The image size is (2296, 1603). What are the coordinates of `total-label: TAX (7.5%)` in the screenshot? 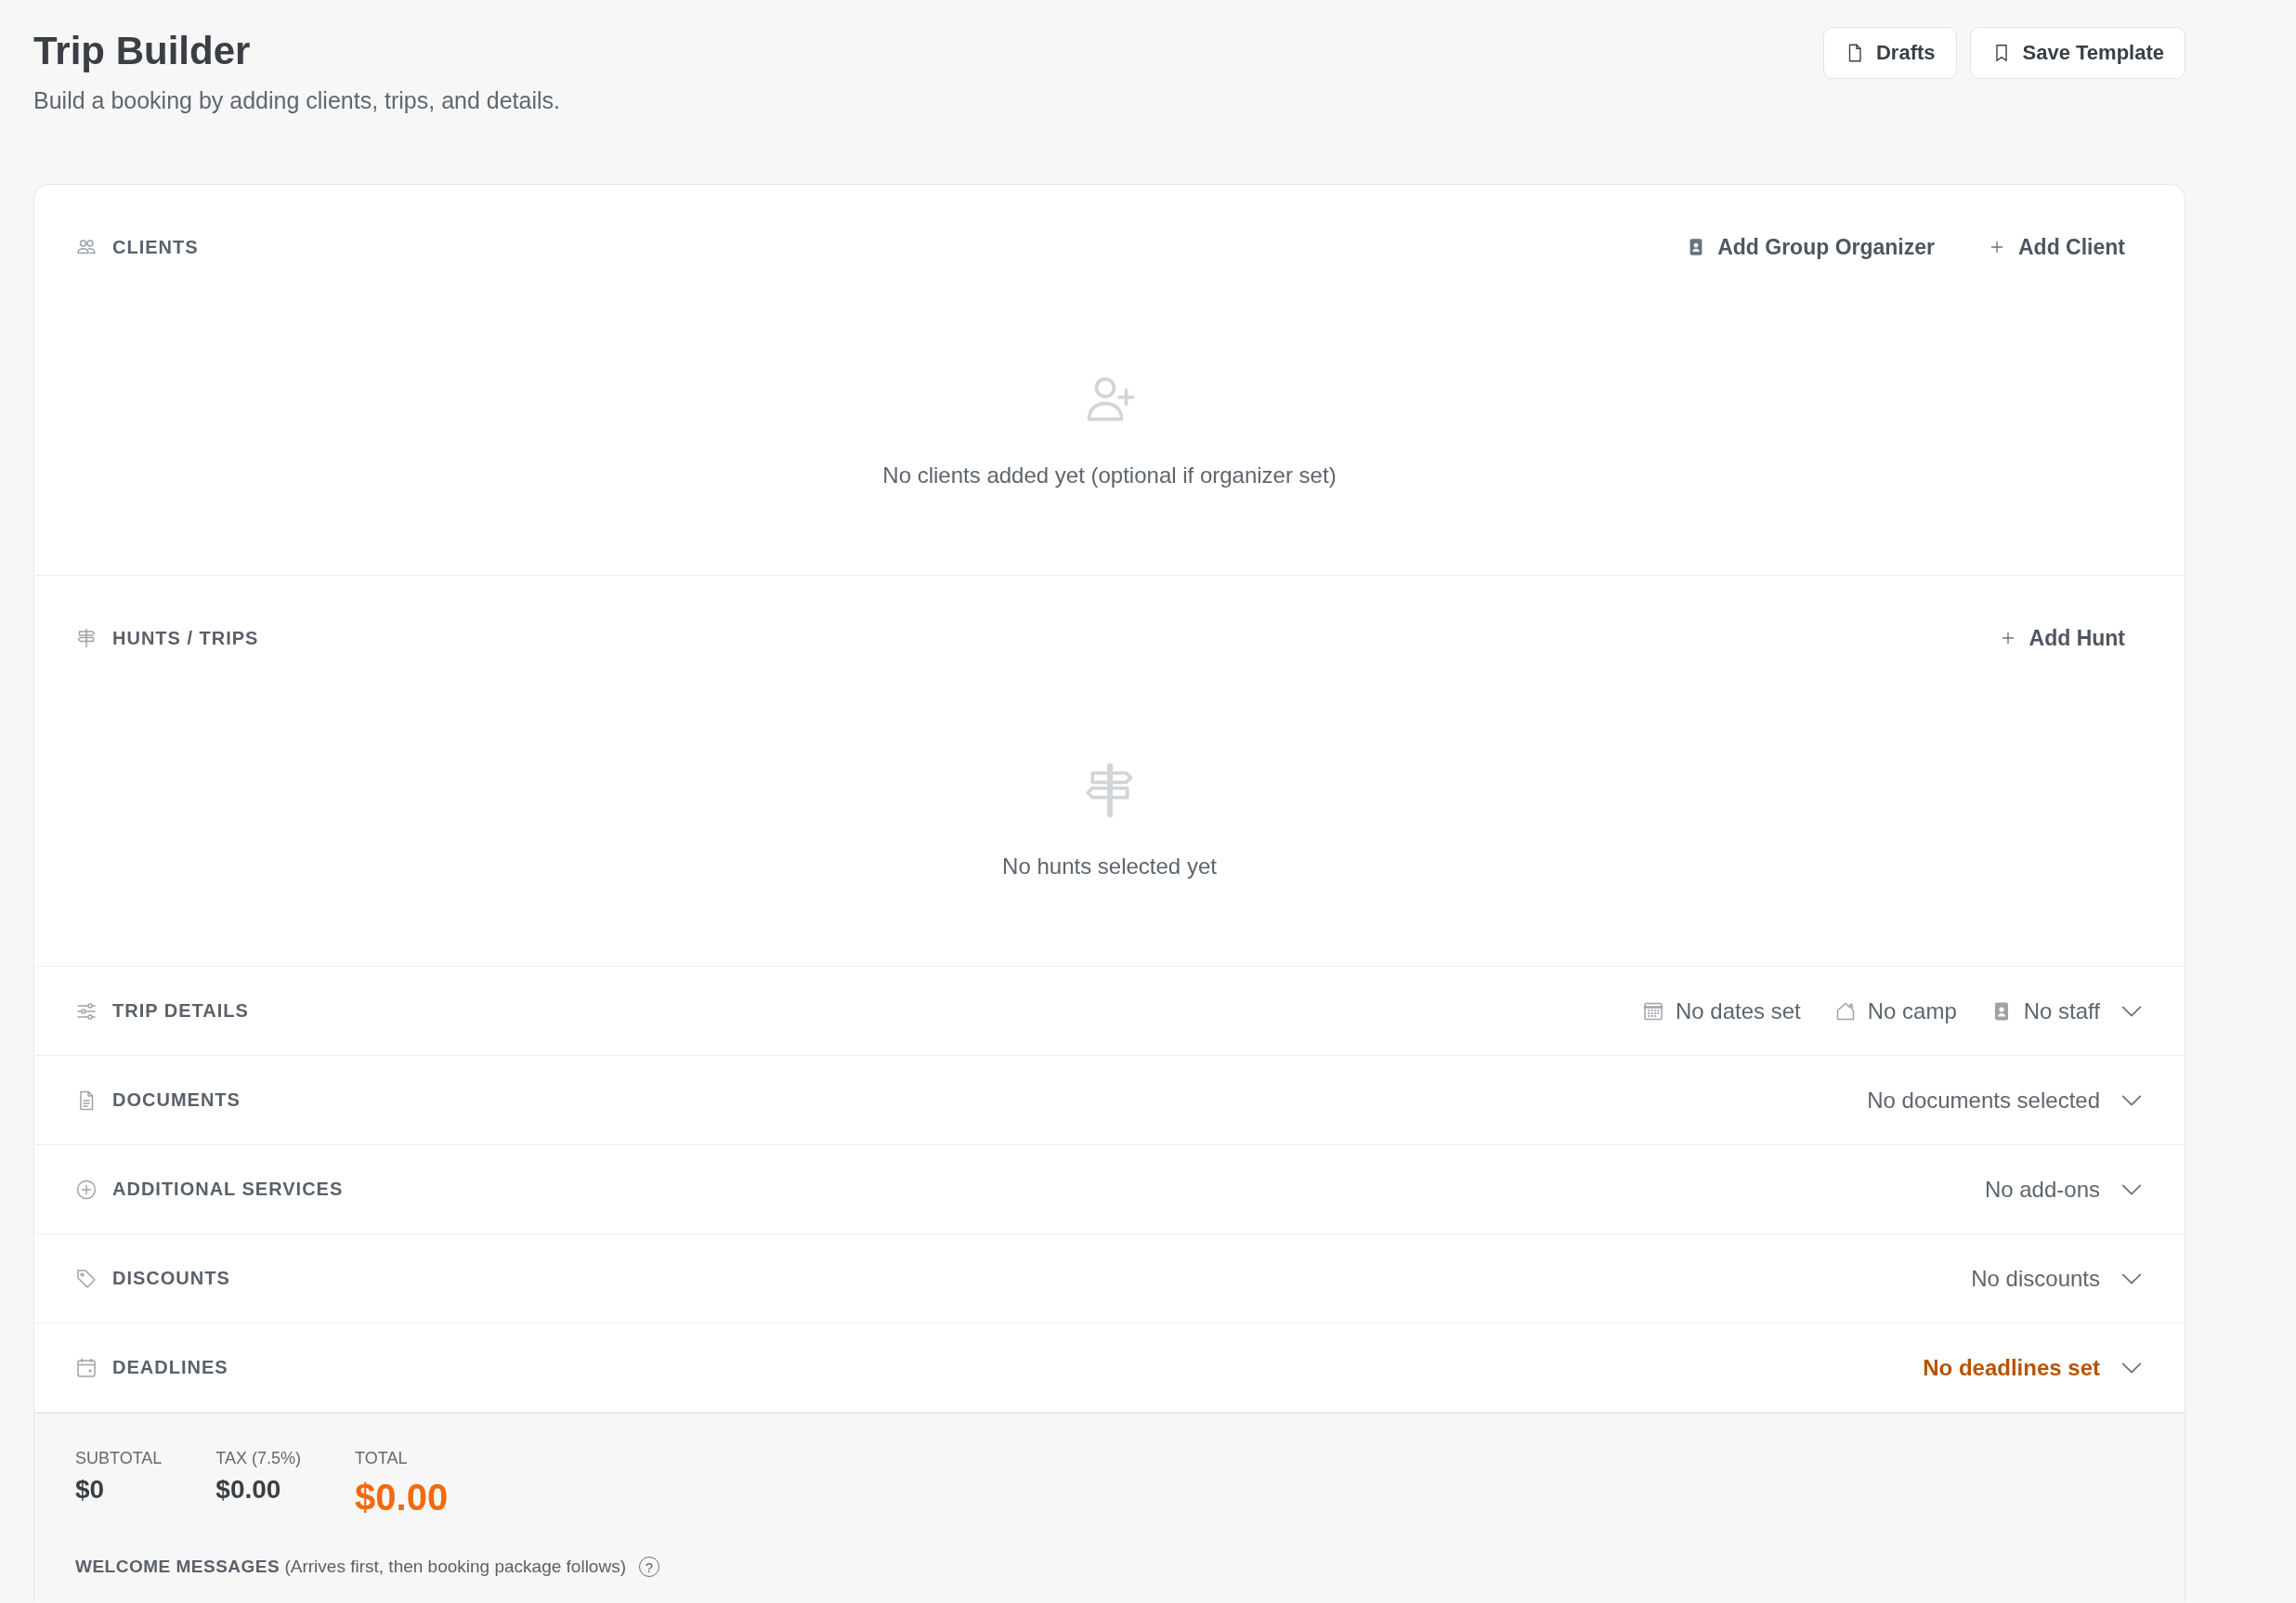 It's located at (258, 1458).